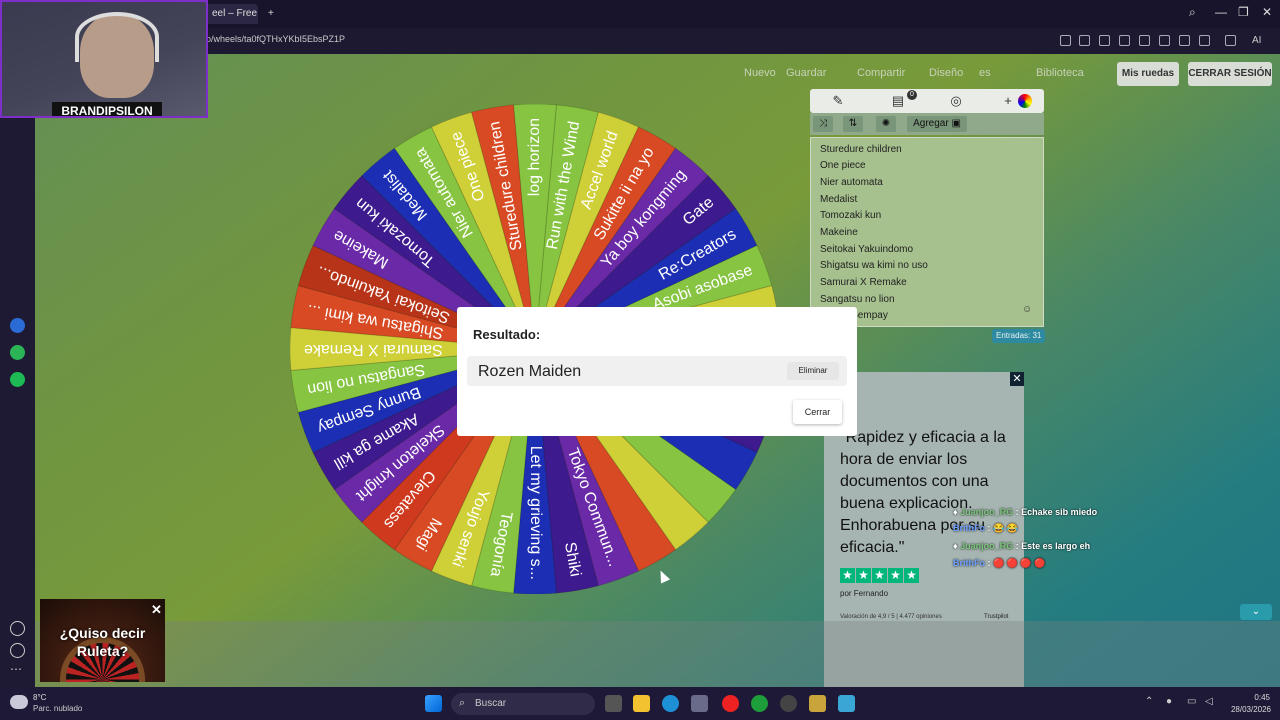 The width and height of the screenshot is (1280, 720). I want to click on wheel-label: Samurai X Remake, so click(373, 349).